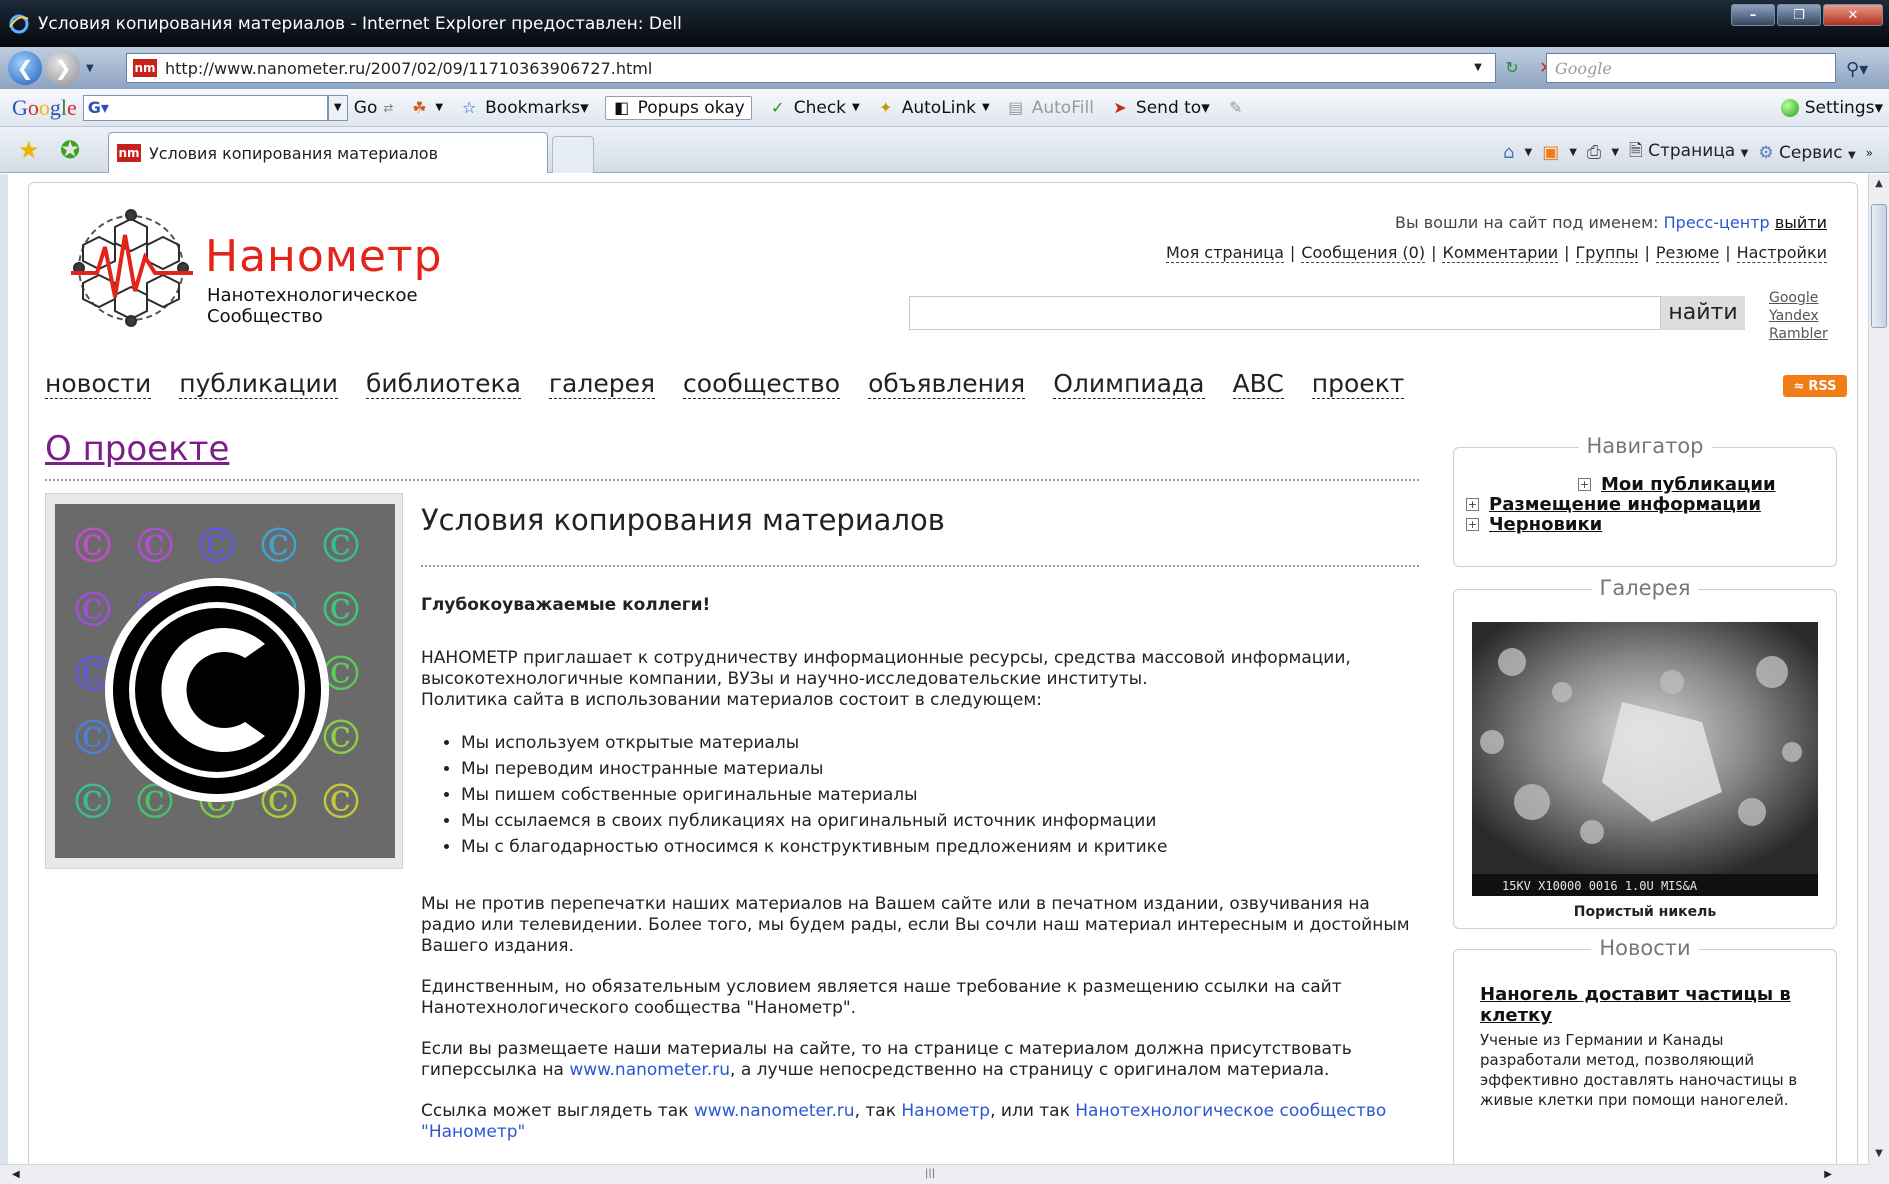 The height and width of the screenshot is (1184, 1889). What do you see at coordinates (762, 384) in the screenshot?
I see `nav-community: сообщество` at bounding box center [762, 384].